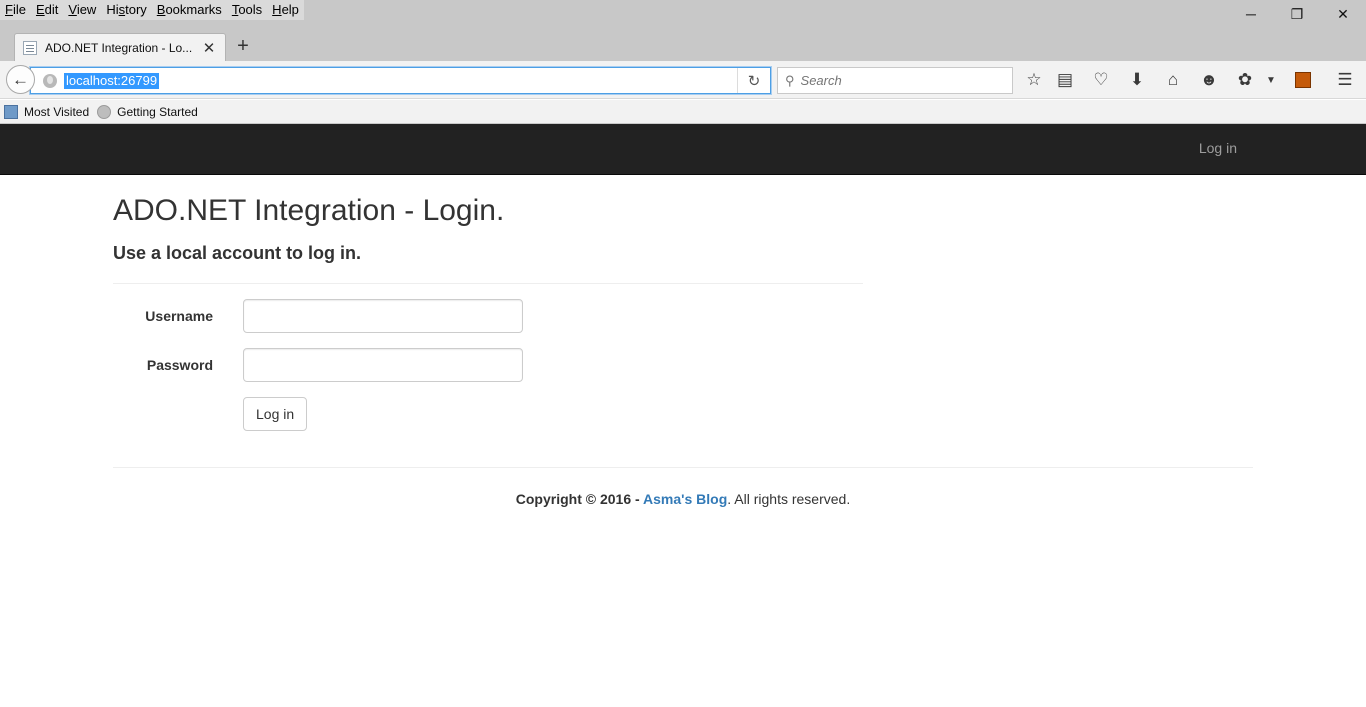 The height and width of the screenshot is (707, 1366). What do you see at coordinates (1065, 80) in the screenshot?
I see `reader-icon: ▤` at bounding box center [1065, 80].